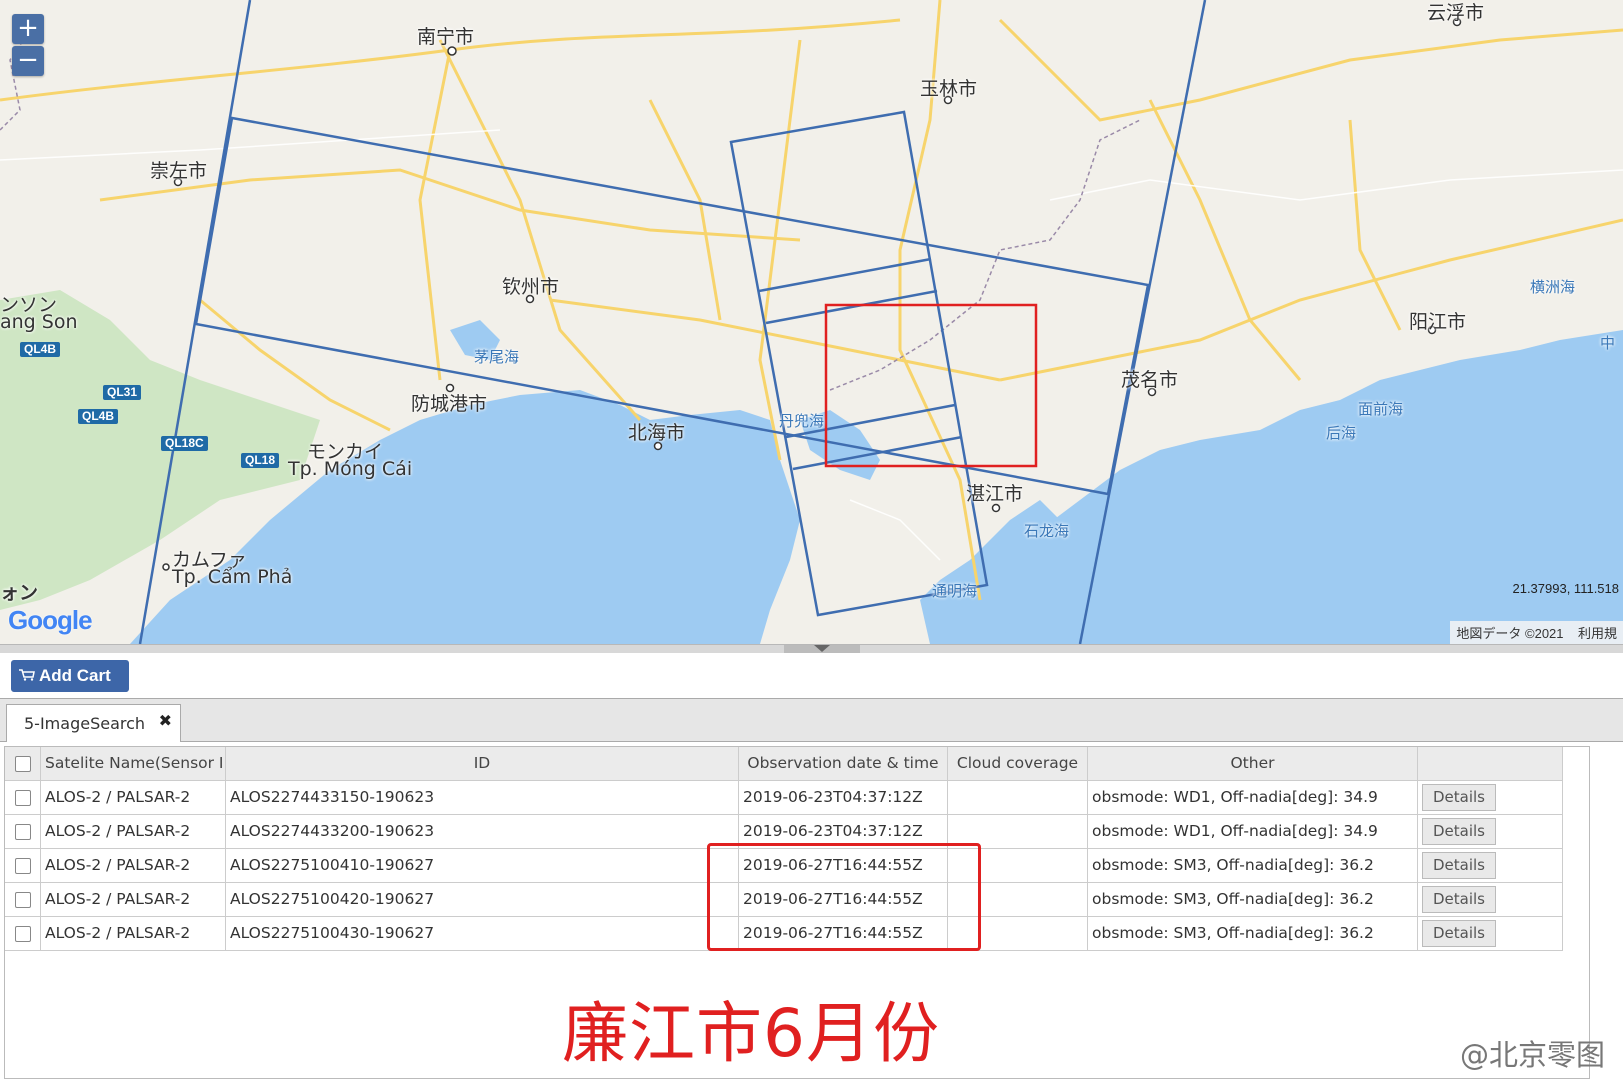 The image size is (1623, 1079). I want to click on cell-id: ALOS2275100420-190627, so click(482, 900).